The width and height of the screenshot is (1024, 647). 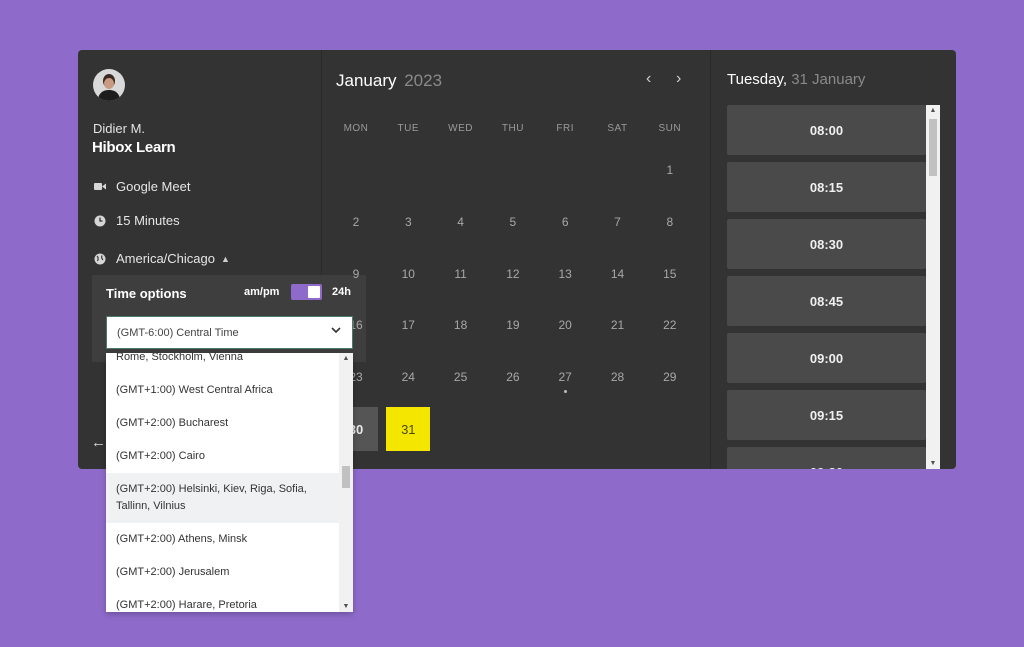 I want to click on globe-icon, so click(x=100, y=259).